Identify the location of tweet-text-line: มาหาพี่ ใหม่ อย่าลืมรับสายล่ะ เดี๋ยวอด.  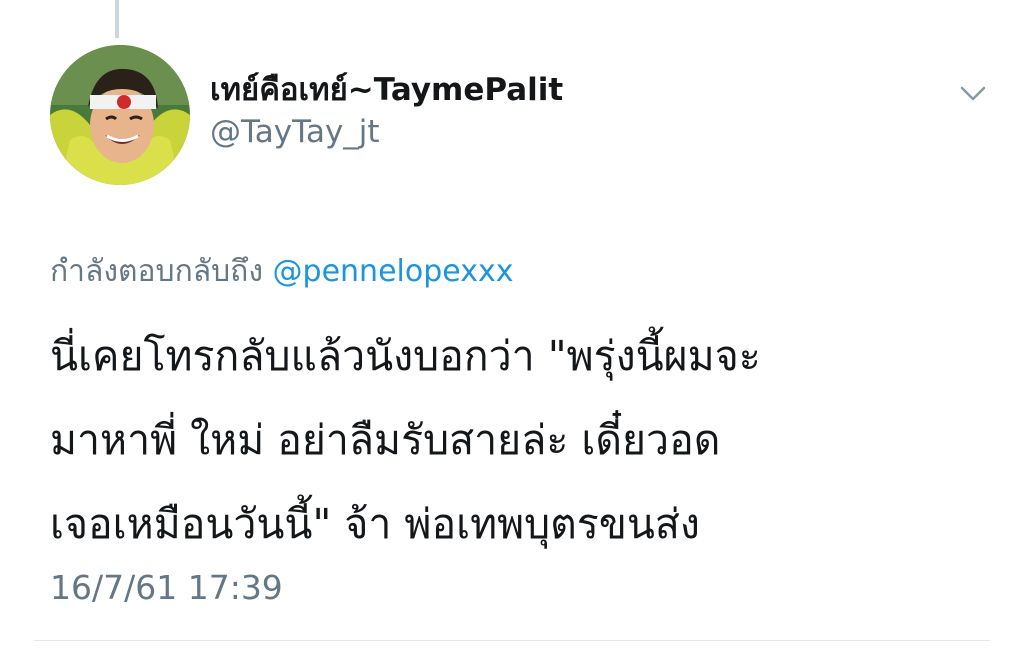
(385, 440).